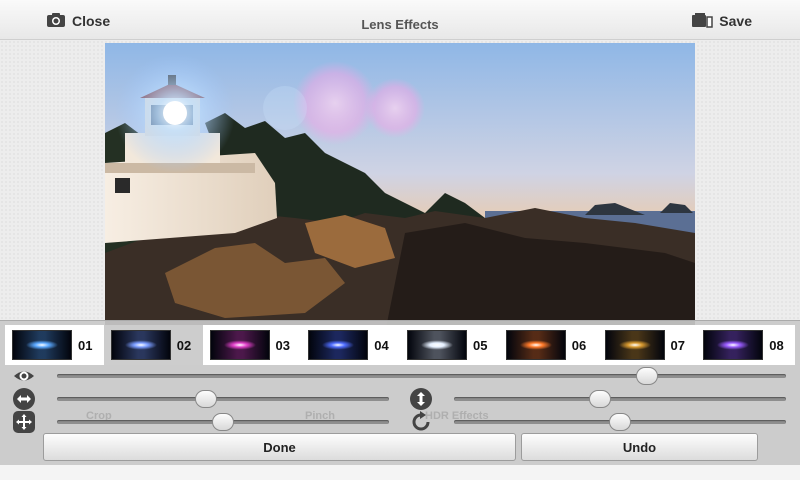  What do you see at coordinates (776, 345) in the screenshot?
I see `effect-number: 08` at bounding box center [776, 345].